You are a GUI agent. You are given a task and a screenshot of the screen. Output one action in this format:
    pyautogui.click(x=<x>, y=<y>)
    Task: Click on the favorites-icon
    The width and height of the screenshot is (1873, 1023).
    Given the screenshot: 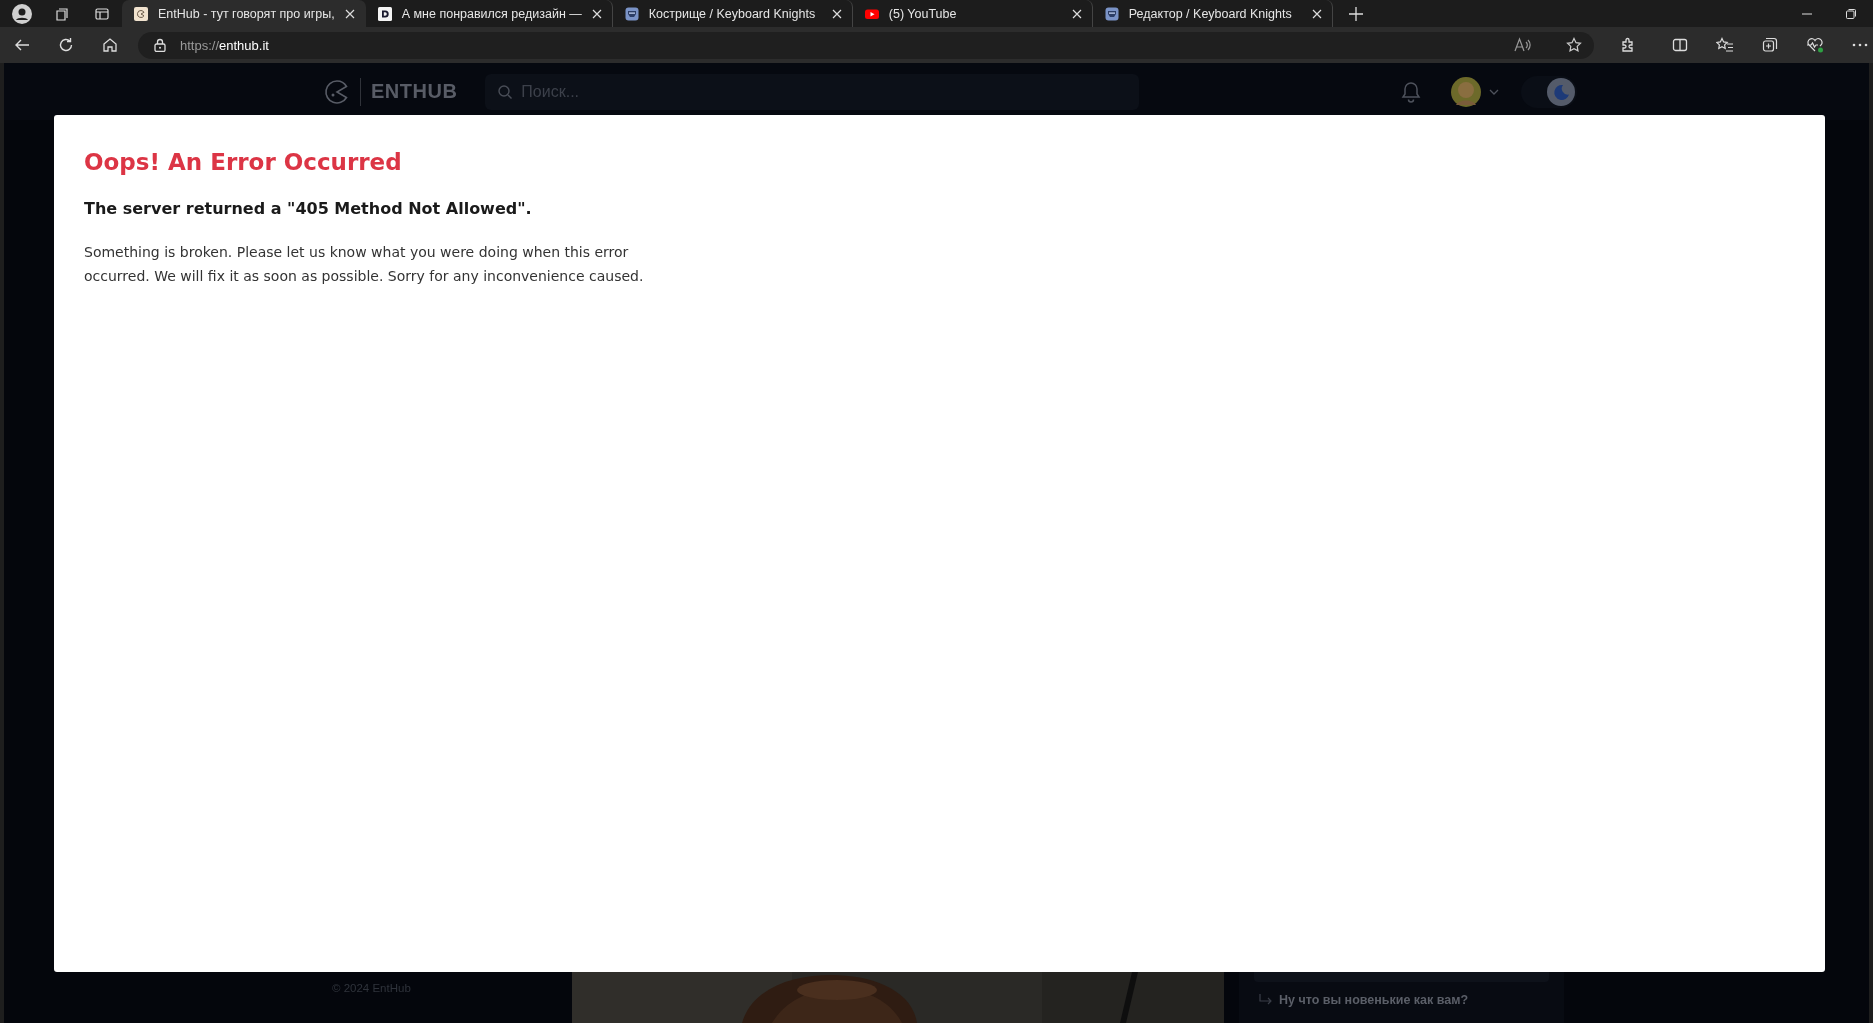 What is the action you would take?
    pyautogui.click(x=1725, y=45)
    